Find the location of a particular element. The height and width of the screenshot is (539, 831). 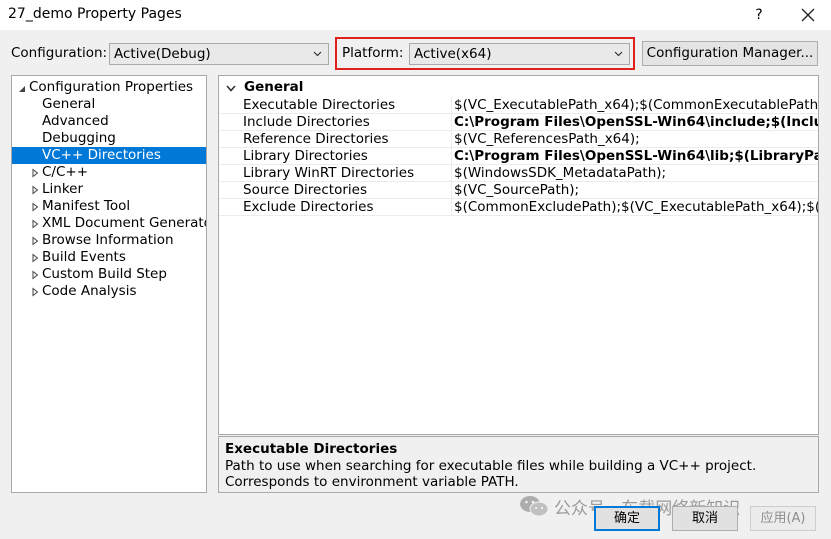

description-title: Executable Directories is located at coordinates (311, 449).